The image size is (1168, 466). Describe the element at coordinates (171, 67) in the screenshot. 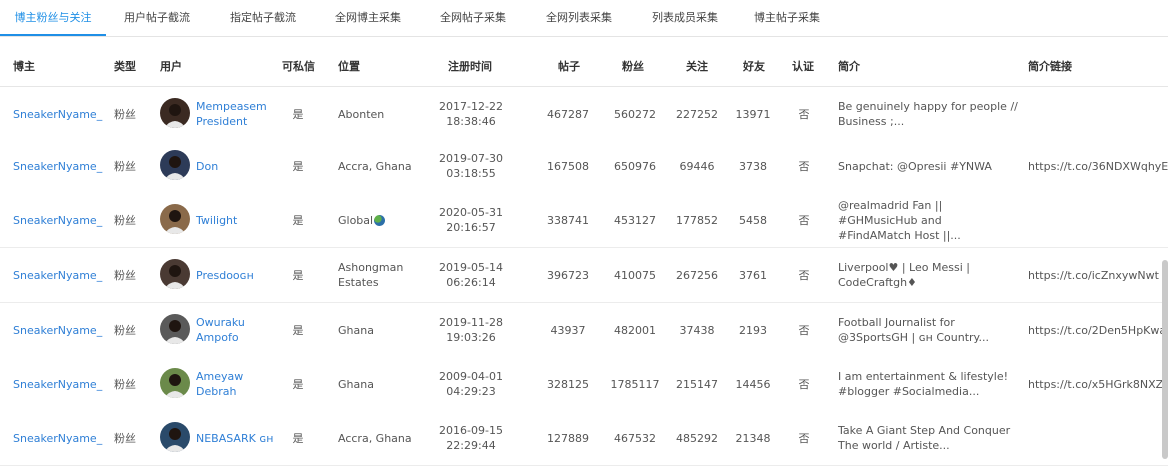

I see `column-header-user: 用户` at that location.